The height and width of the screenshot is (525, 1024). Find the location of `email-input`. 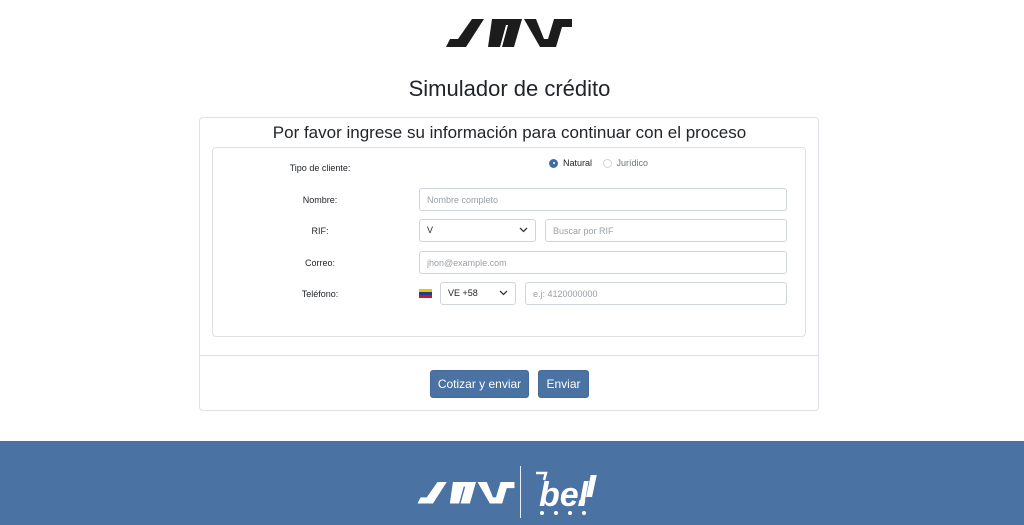

email-input is located at coordinates (603, 262).